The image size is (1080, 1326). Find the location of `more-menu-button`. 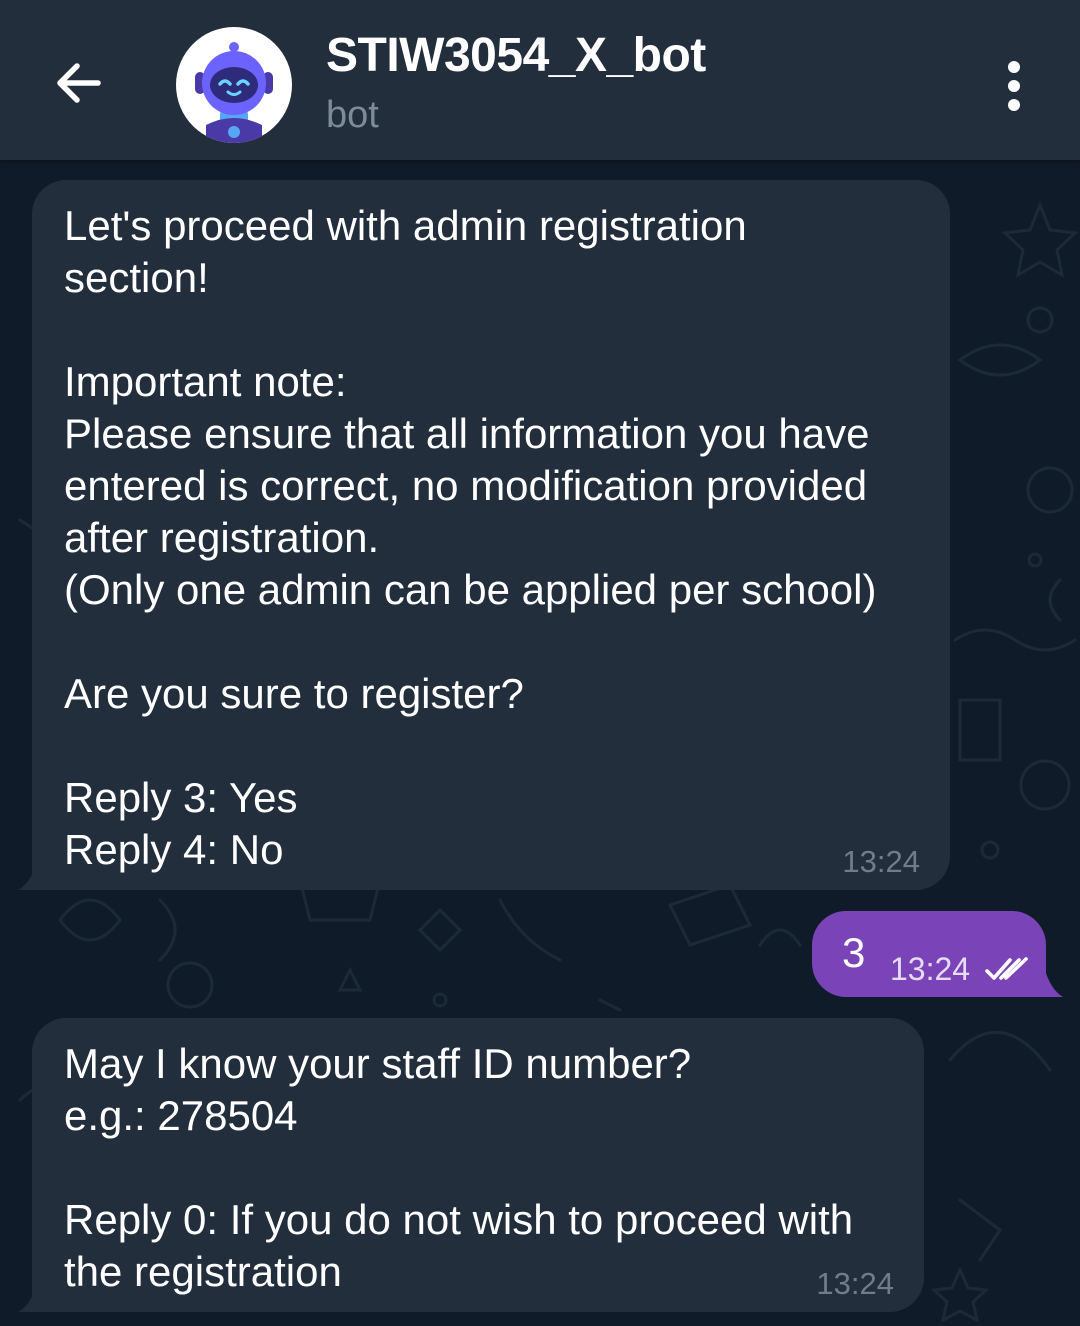

more-menu-button is located at coordinates (1014, 86).